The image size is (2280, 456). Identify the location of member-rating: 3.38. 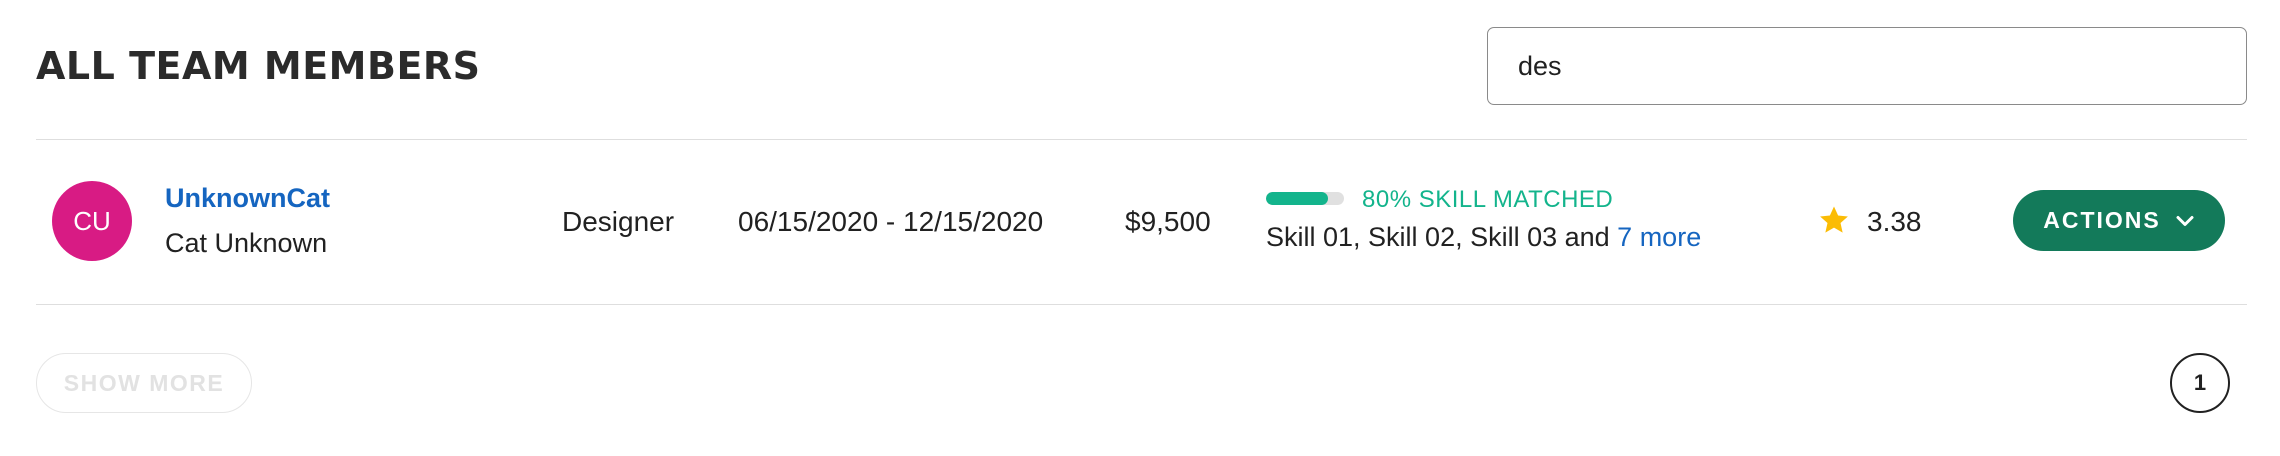
(1894, 221).